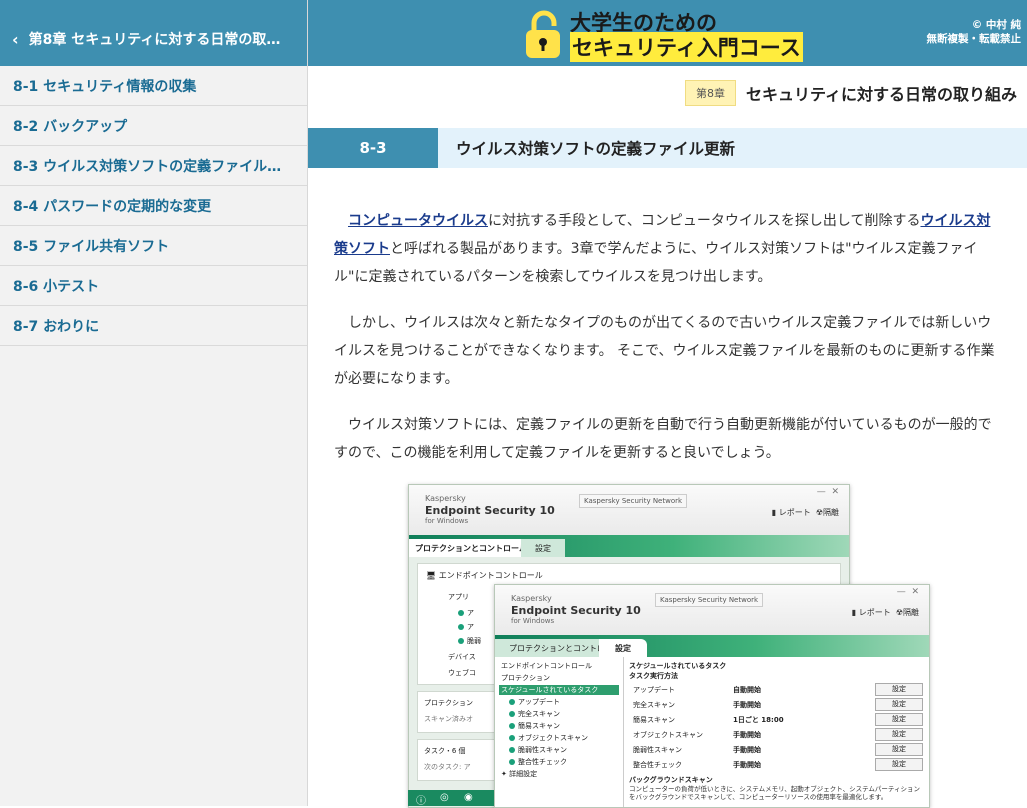 The height and width of the screenshot is (808, 1027). What do you see at coordinates (779, 735) in the screenshot?
I see `schedule-row: オブジェクトスキャン 手動開始 設定` at bounding box center [779, 735].